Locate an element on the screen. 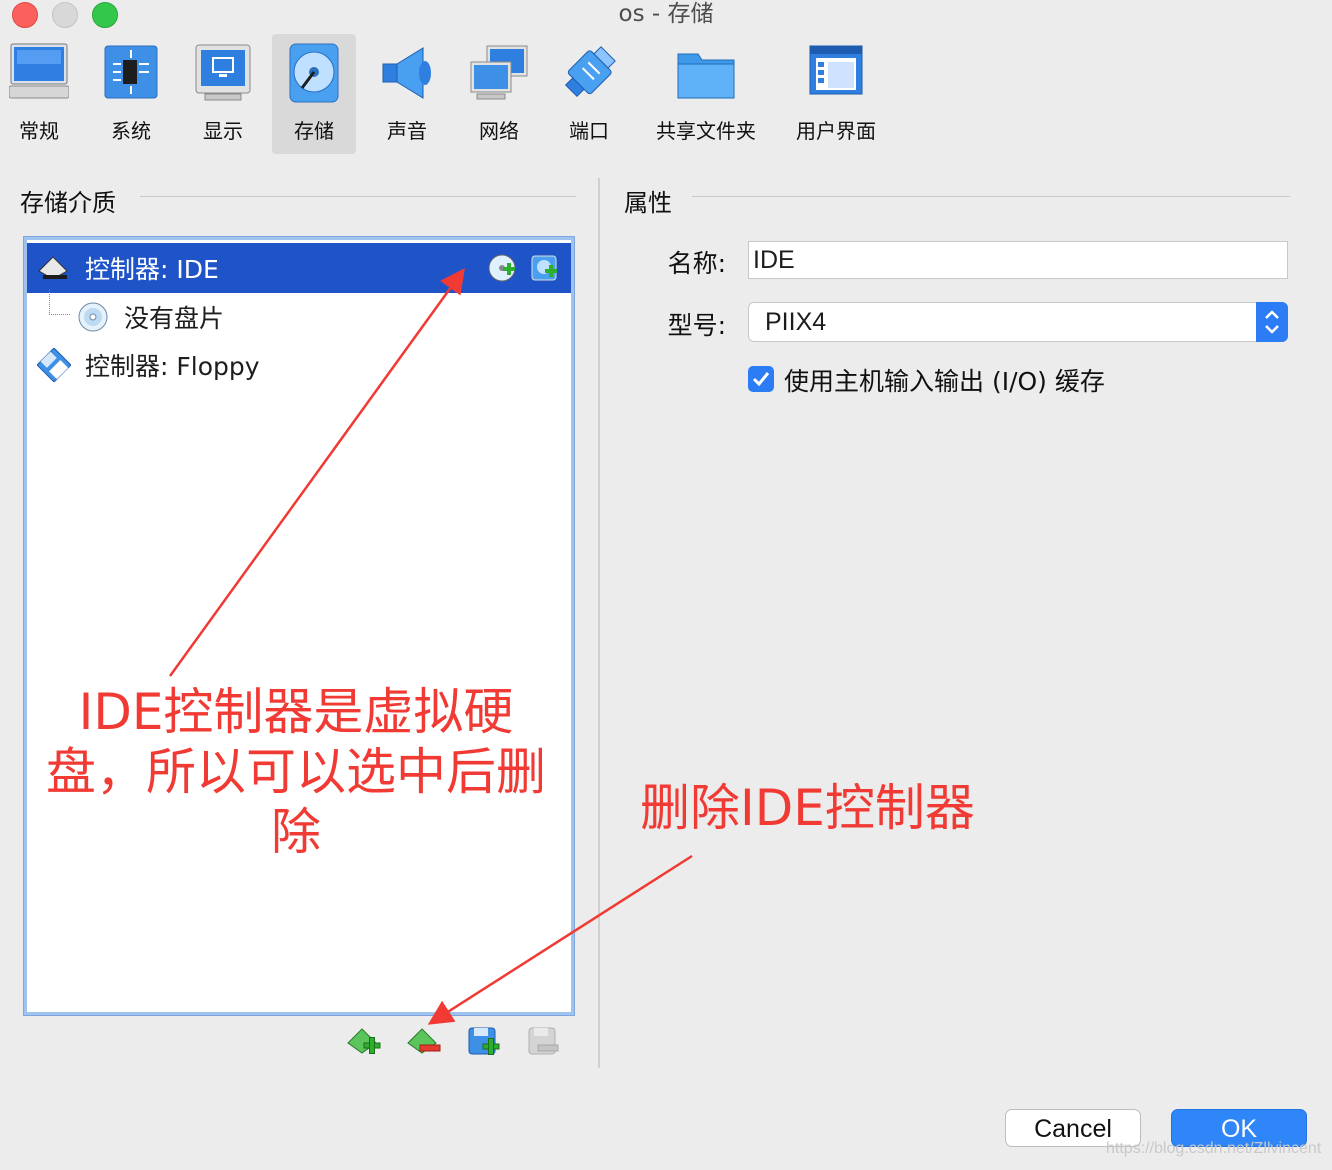 The image size is (1332, 1170). window-title: os - 存储 is located at coordinates (666, 14).